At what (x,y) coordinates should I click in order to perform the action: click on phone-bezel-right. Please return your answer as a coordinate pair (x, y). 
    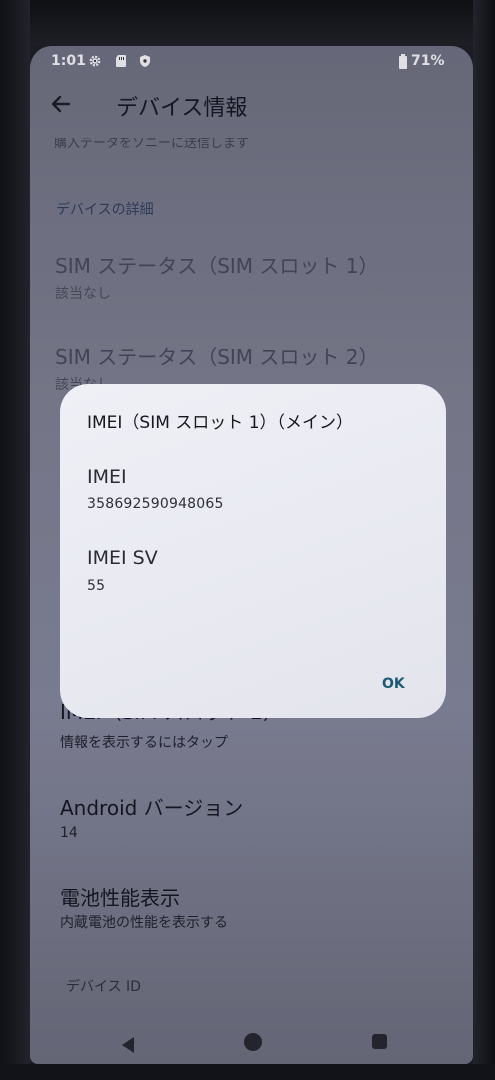
    Looking at the image, I should click on (484, 540).